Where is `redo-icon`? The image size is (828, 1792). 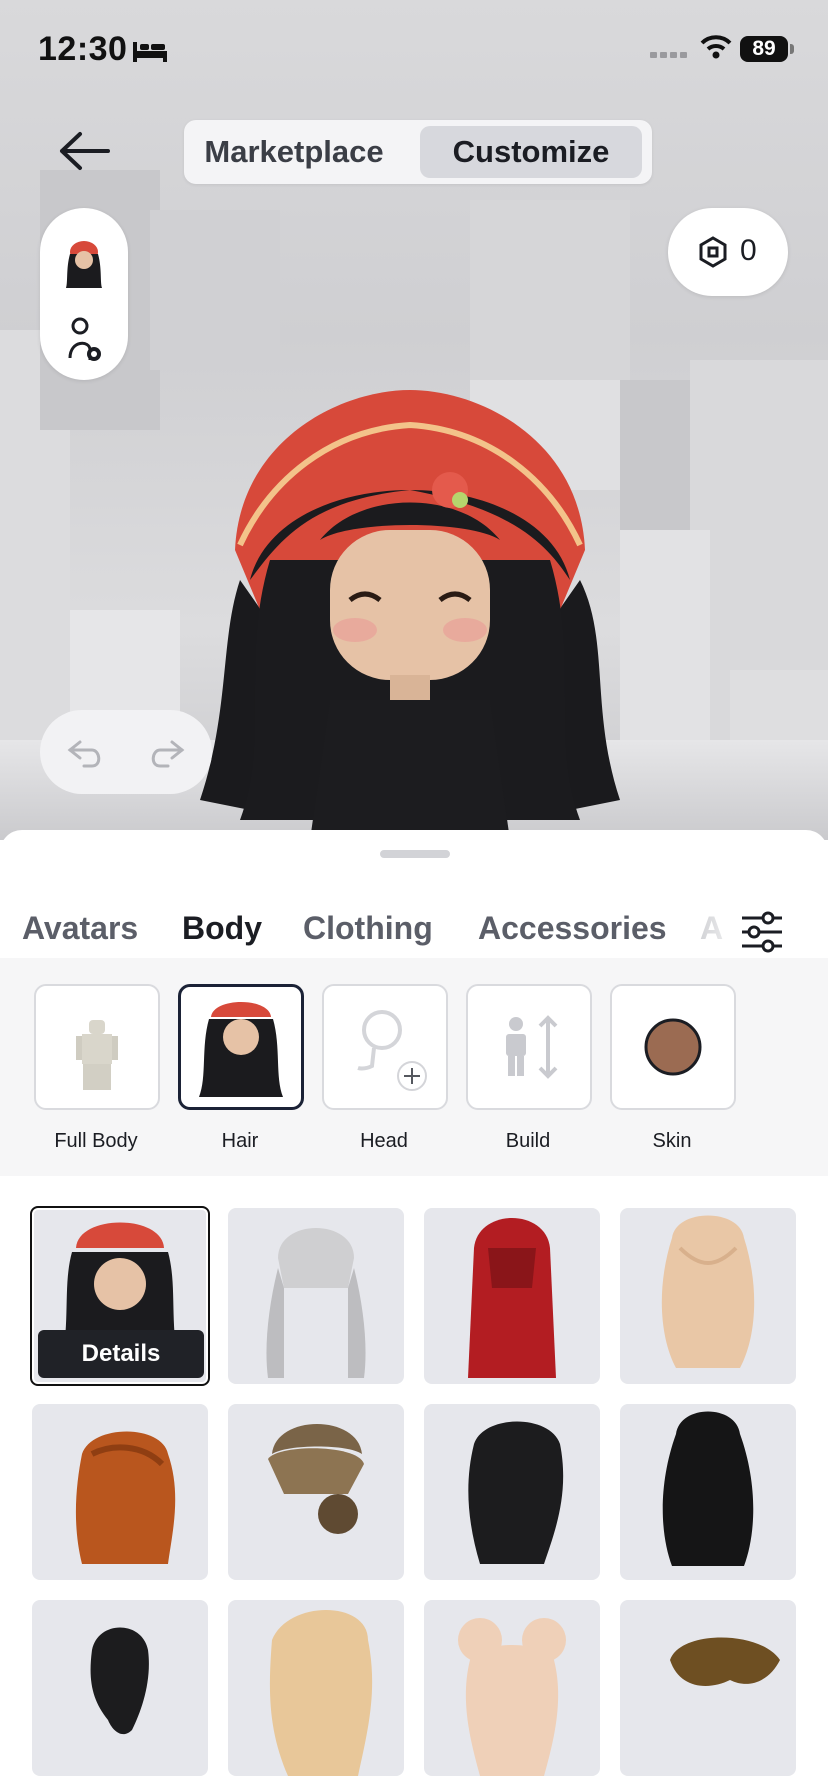
redo-icon is located at coordinates (166, 752).